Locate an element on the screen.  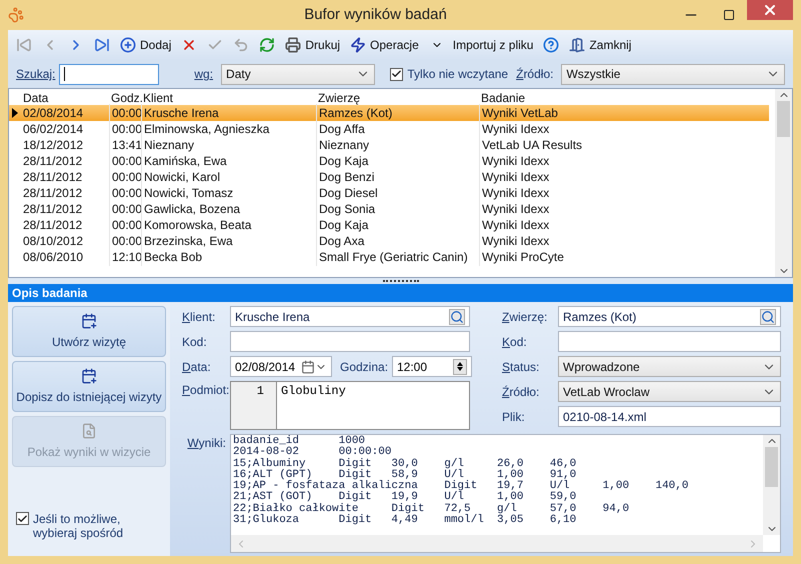
table-row: 28/11/2012 00:00 Gawlicka, Bozena Dog Sonia Wyniki Idexx is located at coordinates (389, 209).